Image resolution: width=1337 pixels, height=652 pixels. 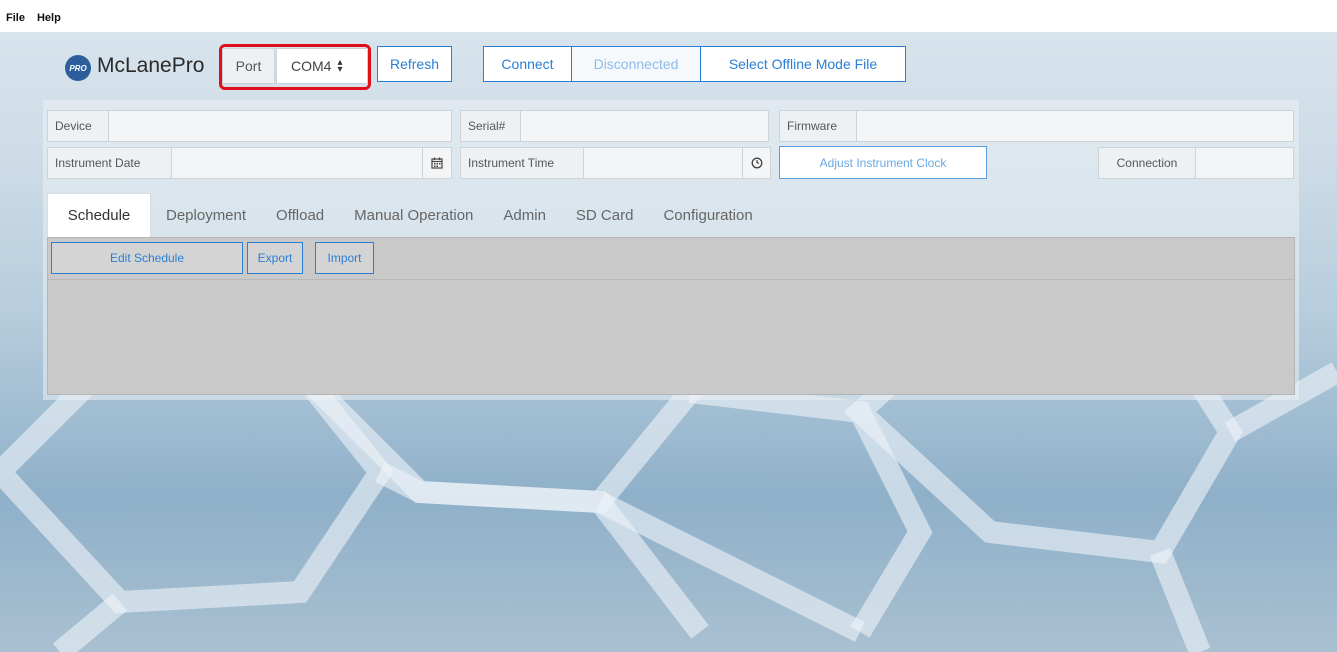 What do you see at coordinates (15, 12) in the screenshot?
I see `menu-file: File` at bounding box center [15, 12].